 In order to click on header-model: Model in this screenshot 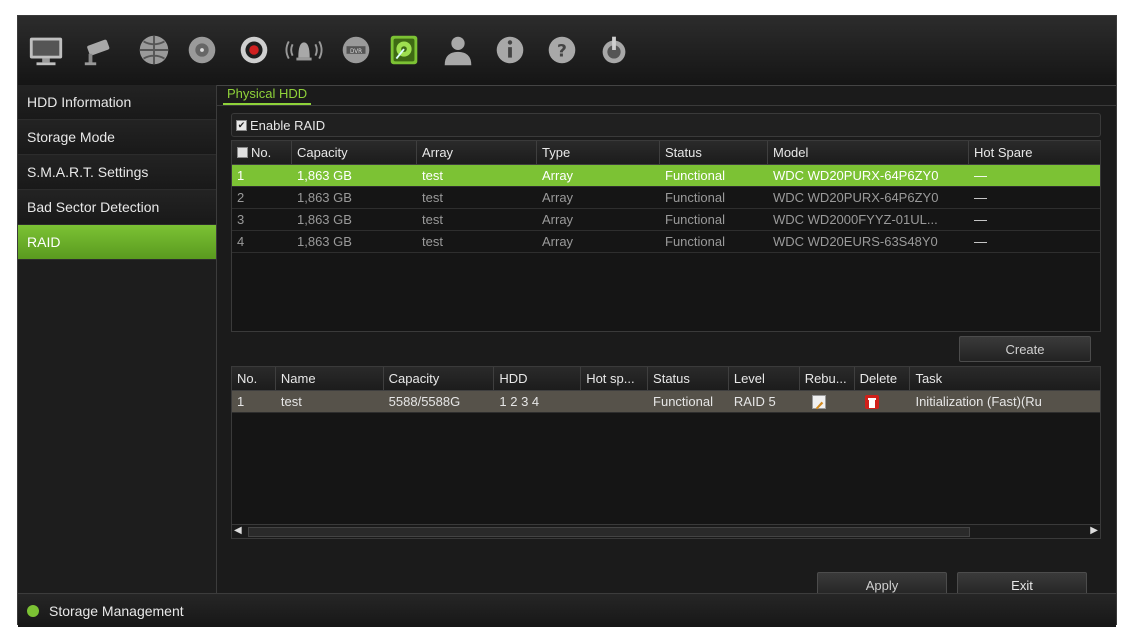, I will do `click(868, 152)`.